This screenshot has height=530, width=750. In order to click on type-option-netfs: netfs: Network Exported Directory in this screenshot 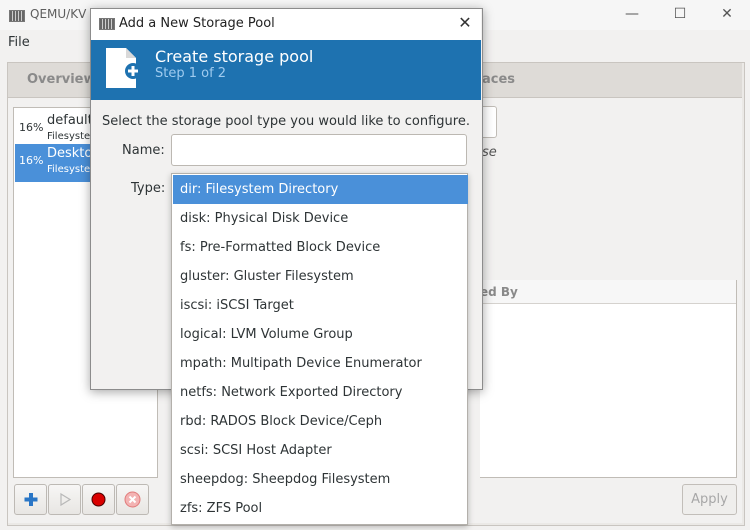, I will do `click(320, 392)`.